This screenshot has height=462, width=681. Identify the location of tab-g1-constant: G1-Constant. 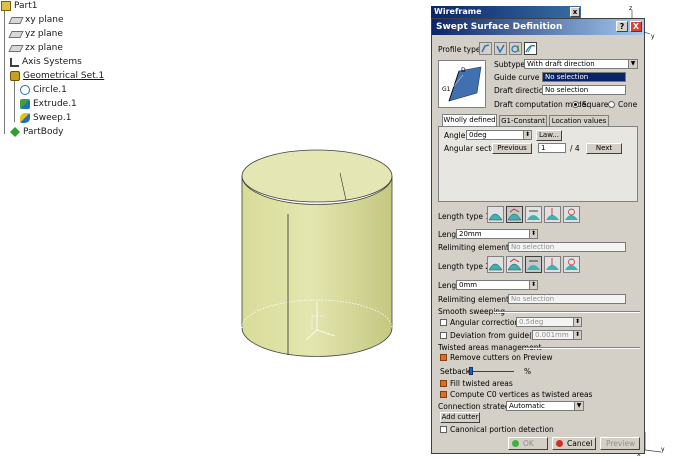
(523, 120).